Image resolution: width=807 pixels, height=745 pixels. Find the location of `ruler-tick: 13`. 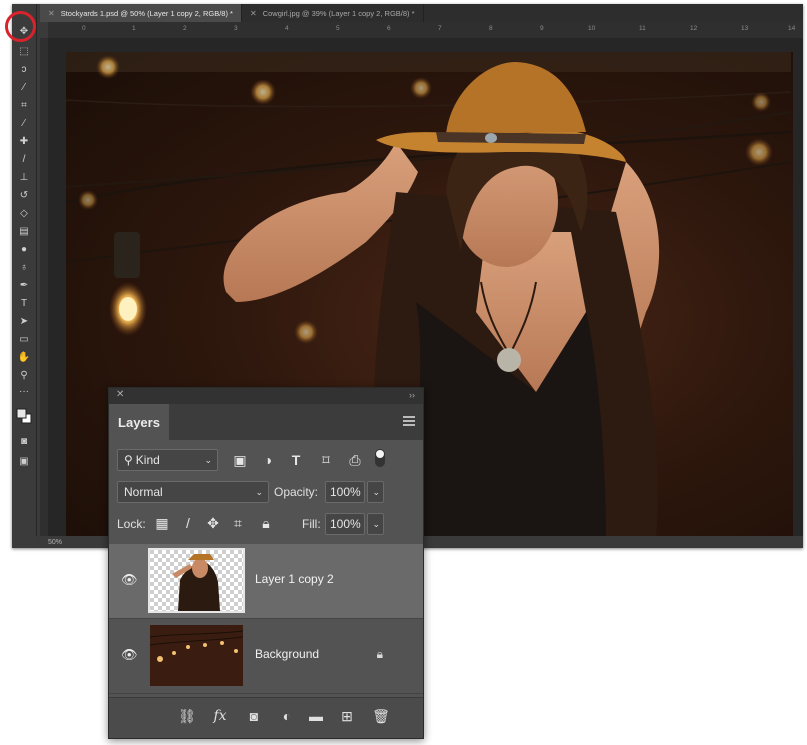

ruler-tick: 13 is located at coordinates (745, 28).